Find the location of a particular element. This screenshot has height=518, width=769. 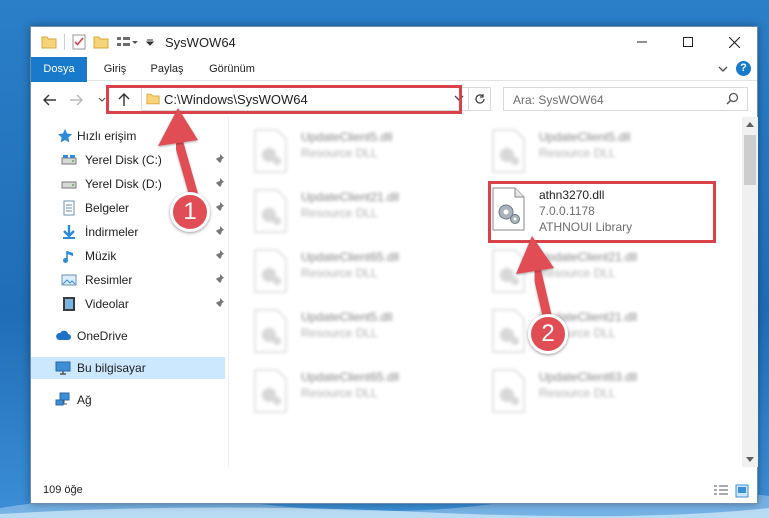

up-button is located at coordinates (124, 100).